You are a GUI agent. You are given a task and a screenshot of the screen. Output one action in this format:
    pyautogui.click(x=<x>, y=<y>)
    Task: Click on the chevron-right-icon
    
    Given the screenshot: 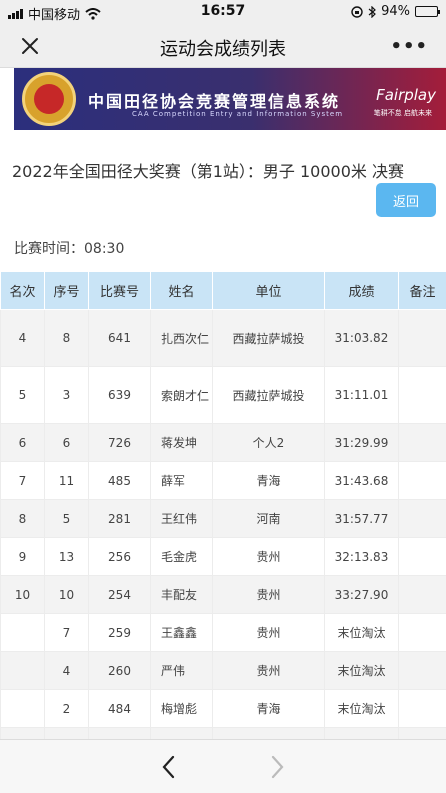 What is the action you would take?
    pyautogui.click(x=277, y=767)
    